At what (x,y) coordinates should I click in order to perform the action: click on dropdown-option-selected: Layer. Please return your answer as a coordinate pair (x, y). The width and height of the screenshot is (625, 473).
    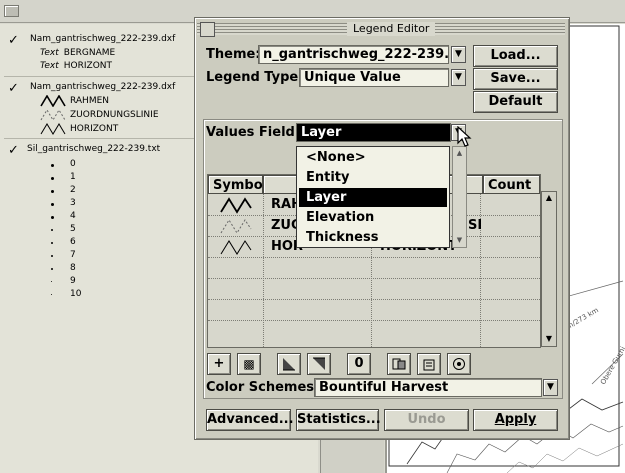
    Looking at the image, I should click on (373, 197).